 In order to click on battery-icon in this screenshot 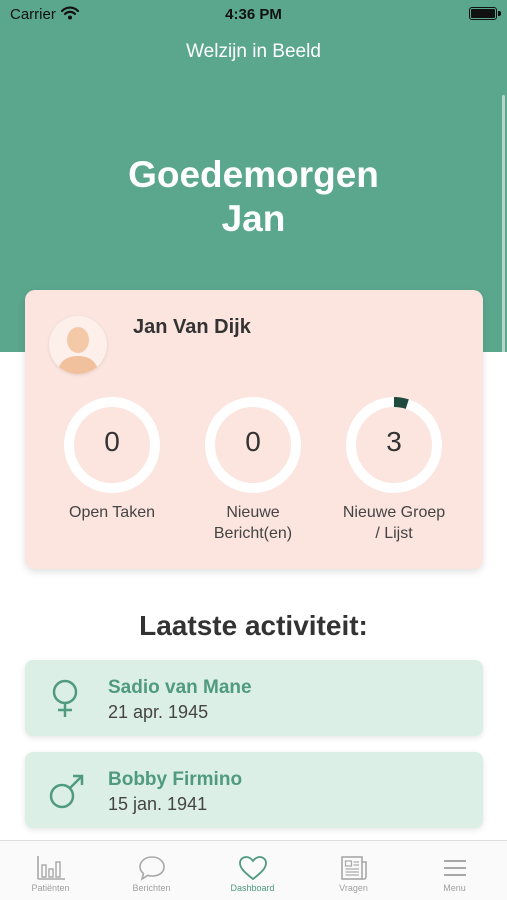, I will do `click(485, 13)`.